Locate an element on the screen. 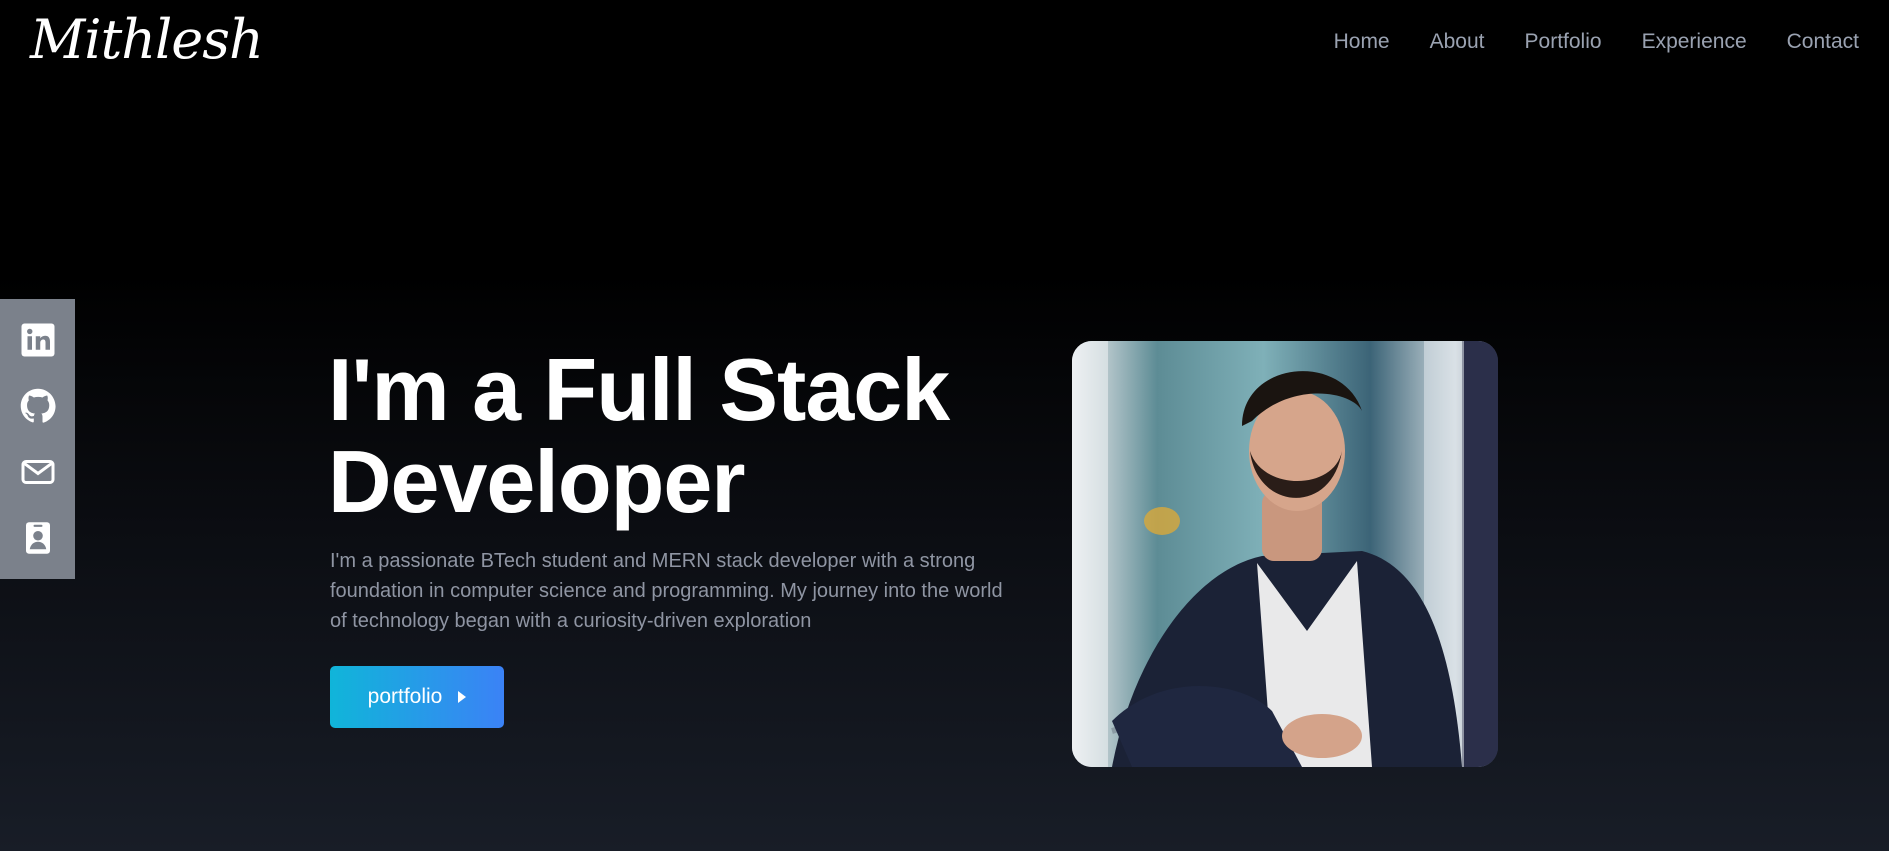 Image resolution: width=1889 pixels, height=851 pixels. resume-link is located at coordinates (38, 538).